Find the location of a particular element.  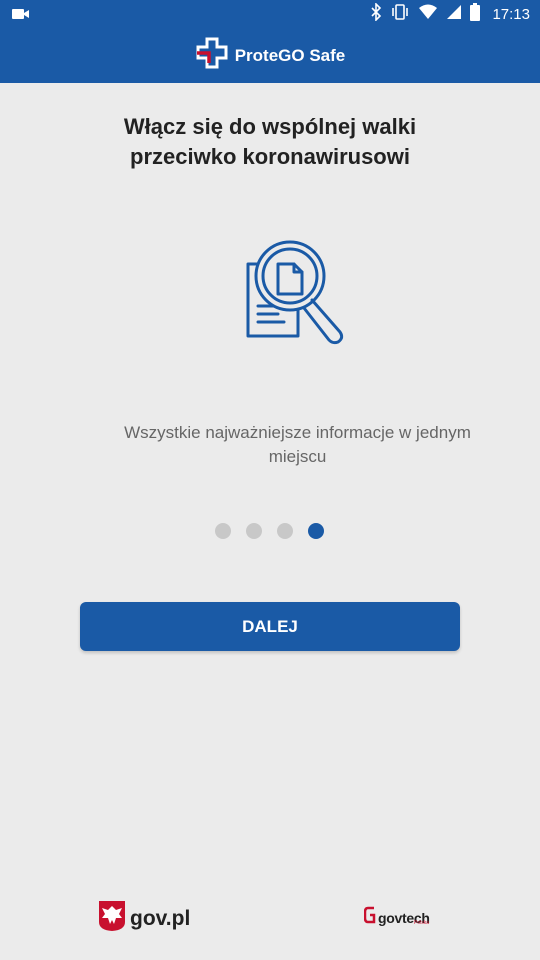

app-title: ProteGO Safe is located at coordinates (290, 55).